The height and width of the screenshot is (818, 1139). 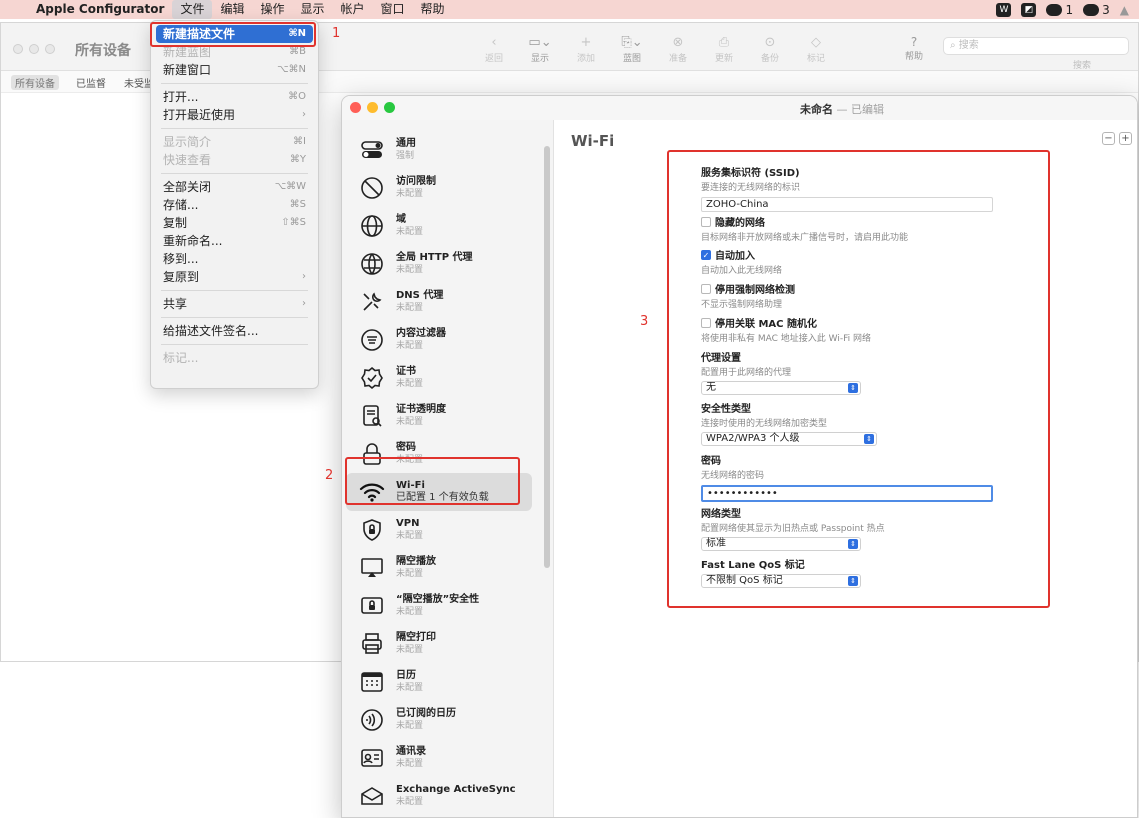 I want to click on sidebar-item: 隔空播放 未配置, so click(x=439, y=568).